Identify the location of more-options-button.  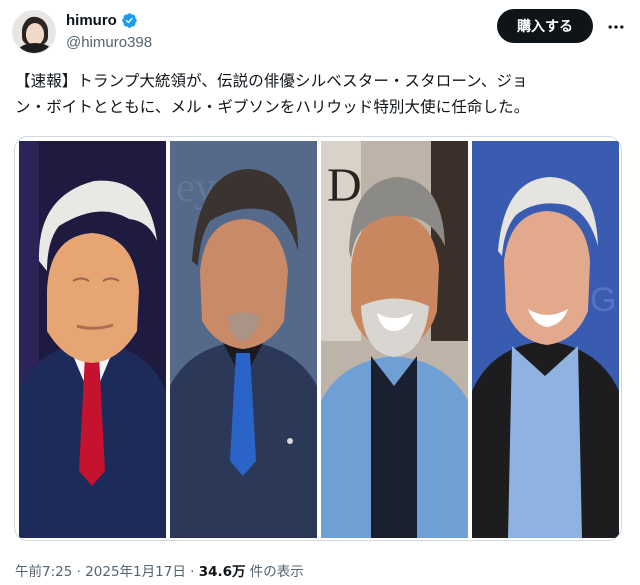
(616, 27).